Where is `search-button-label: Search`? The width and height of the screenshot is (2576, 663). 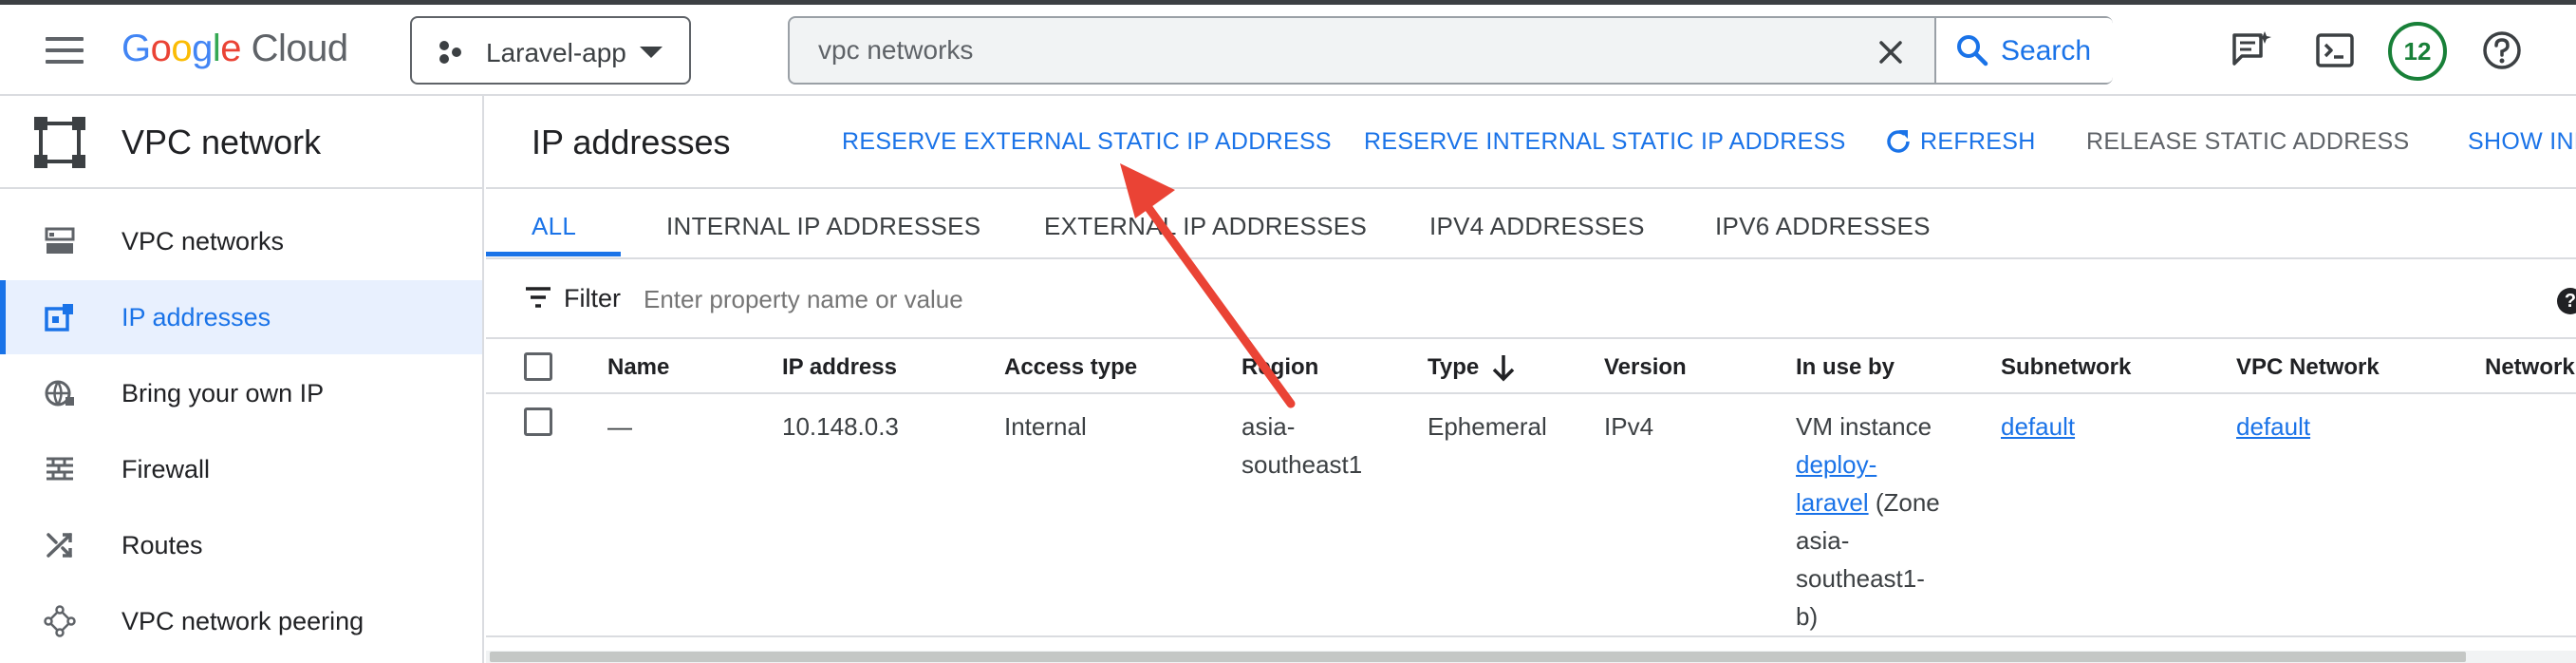
search-button-label: Search is located at coordinates (2046, 50).